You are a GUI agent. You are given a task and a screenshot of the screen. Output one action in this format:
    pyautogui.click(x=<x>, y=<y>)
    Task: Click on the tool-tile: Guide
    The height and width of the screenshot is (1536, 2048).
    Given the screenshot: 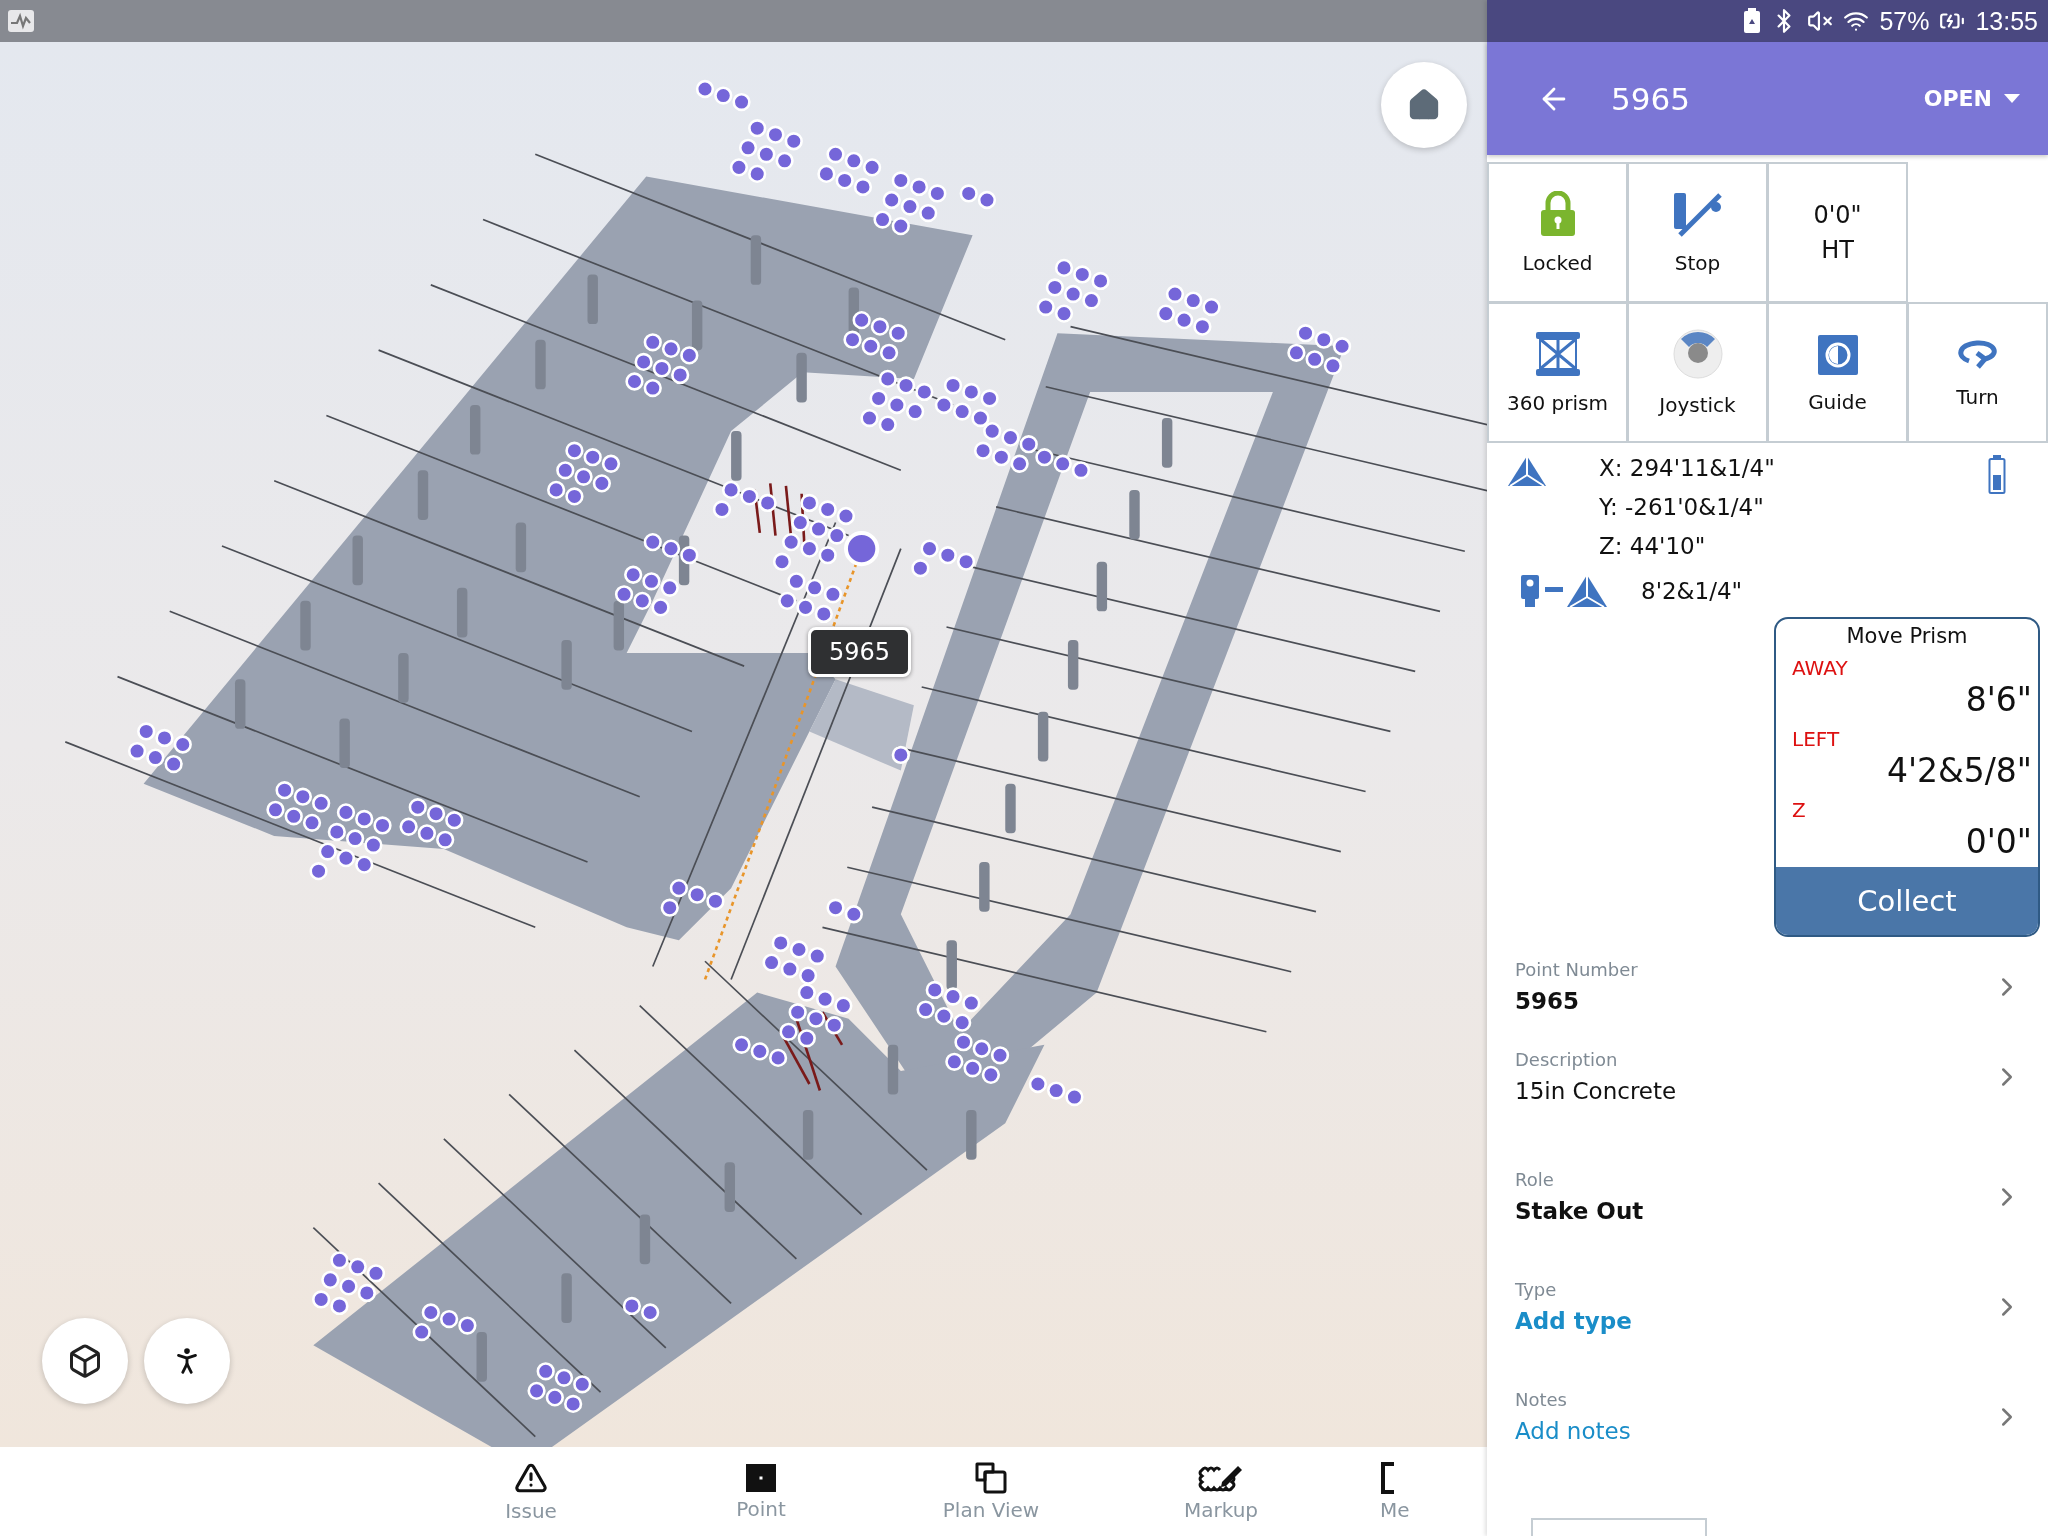 What is the action you would take?
    pyautogui.click(x=1837, y=372)
    